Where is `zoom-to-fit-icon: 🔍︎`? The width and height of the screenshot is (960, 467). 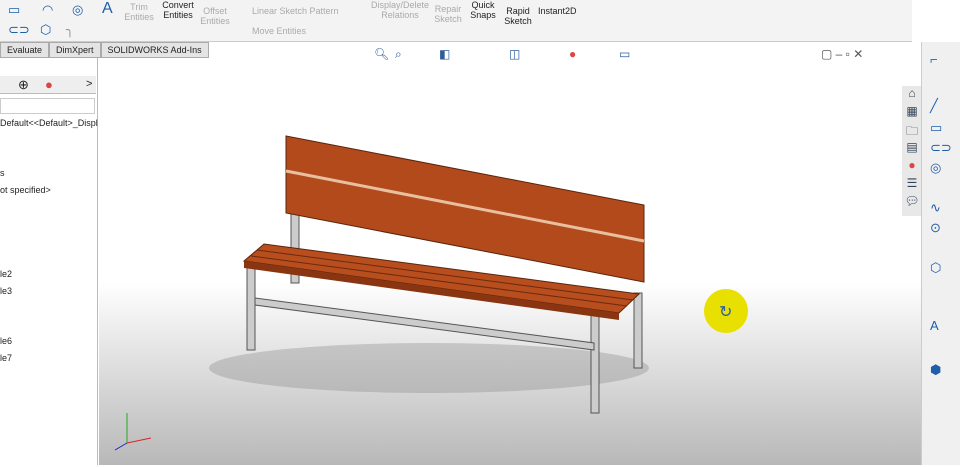 zoom-to-fit-icon: 🔍︎ is located at coordinates (381, 54).